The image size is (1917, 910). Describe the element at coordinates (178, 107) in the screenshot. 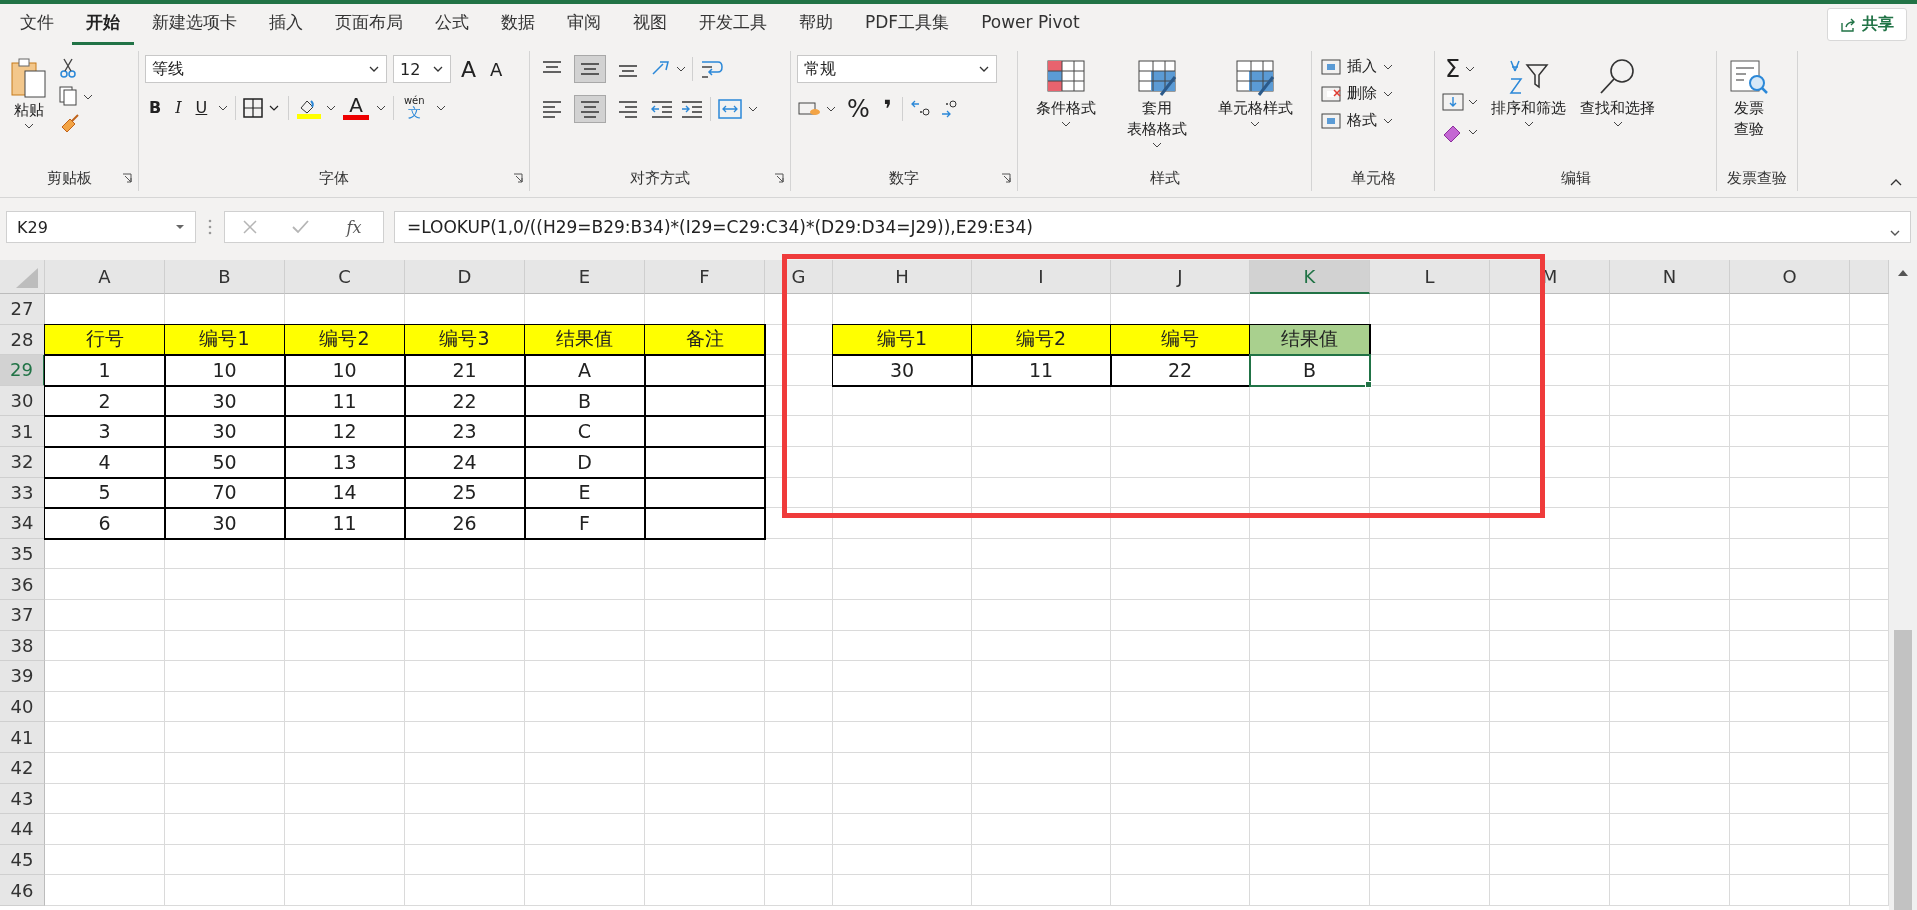

I see `font-style-button: I` at that location.